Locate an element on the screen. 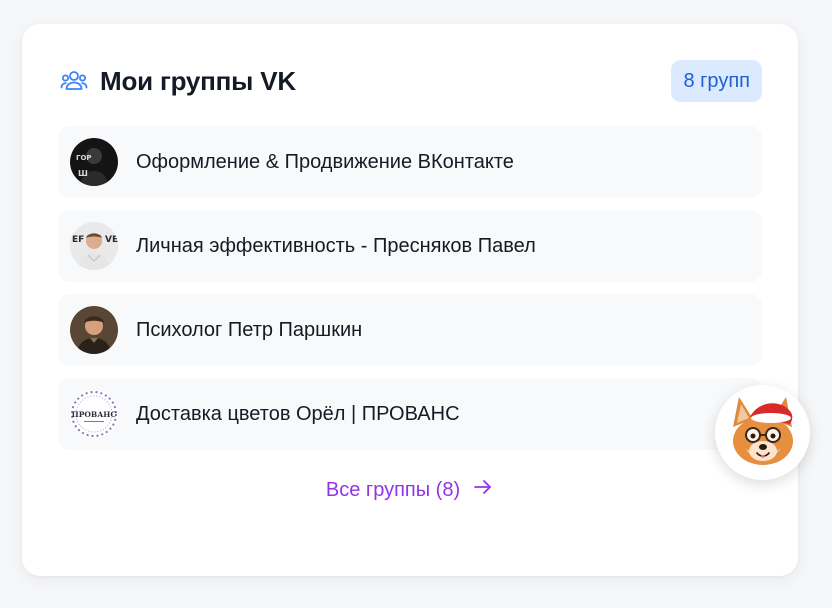  provance-logo-avatar: ПРОВАНС is located at coordinates (94, 414).